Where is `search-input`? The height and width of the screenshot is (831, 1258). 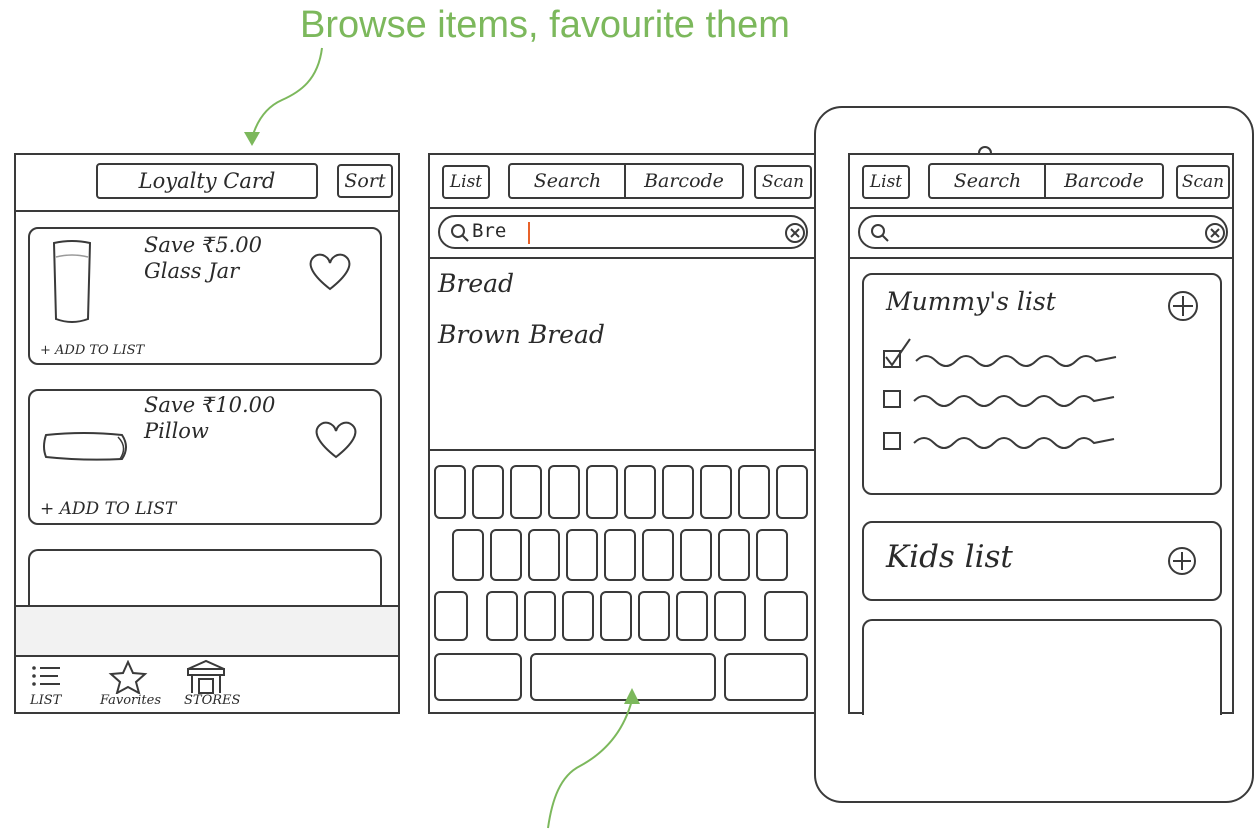 search-input is located at coordinates (1043, 232).